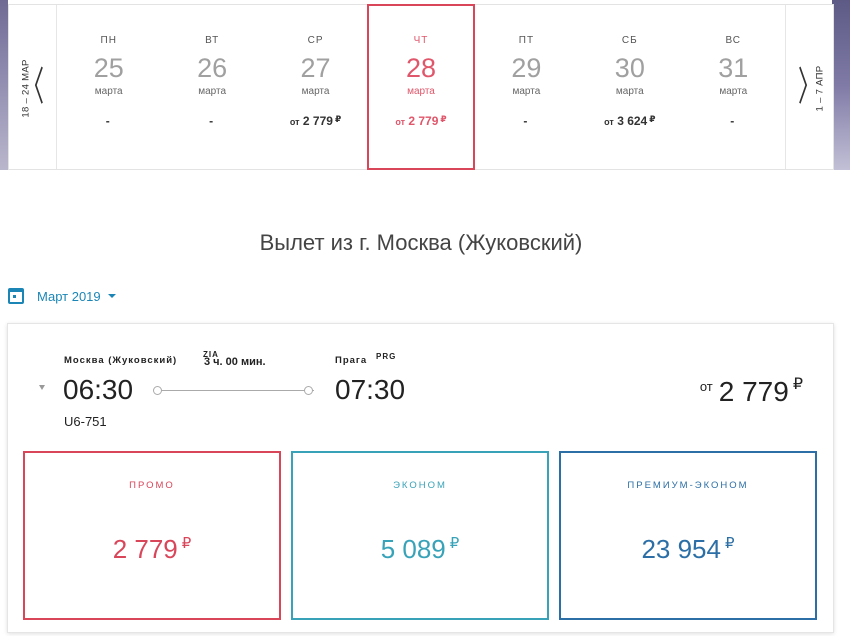  Describe the element at coordinates (98, 389) in the screenshot. I see `departure-time: 06:30` at that location.